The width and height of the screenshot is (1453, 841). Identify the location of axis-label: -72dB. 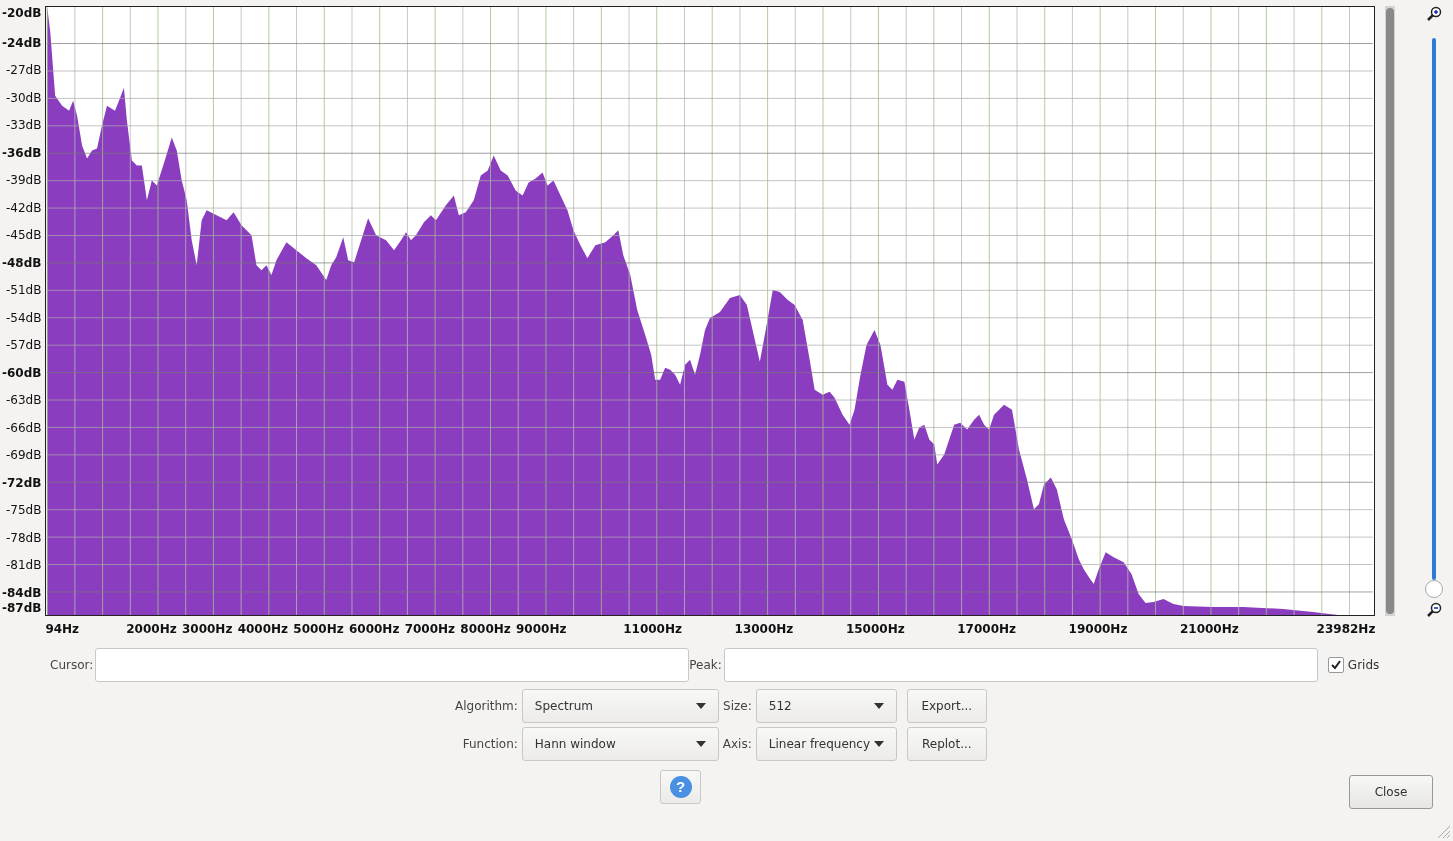
(21, 482).